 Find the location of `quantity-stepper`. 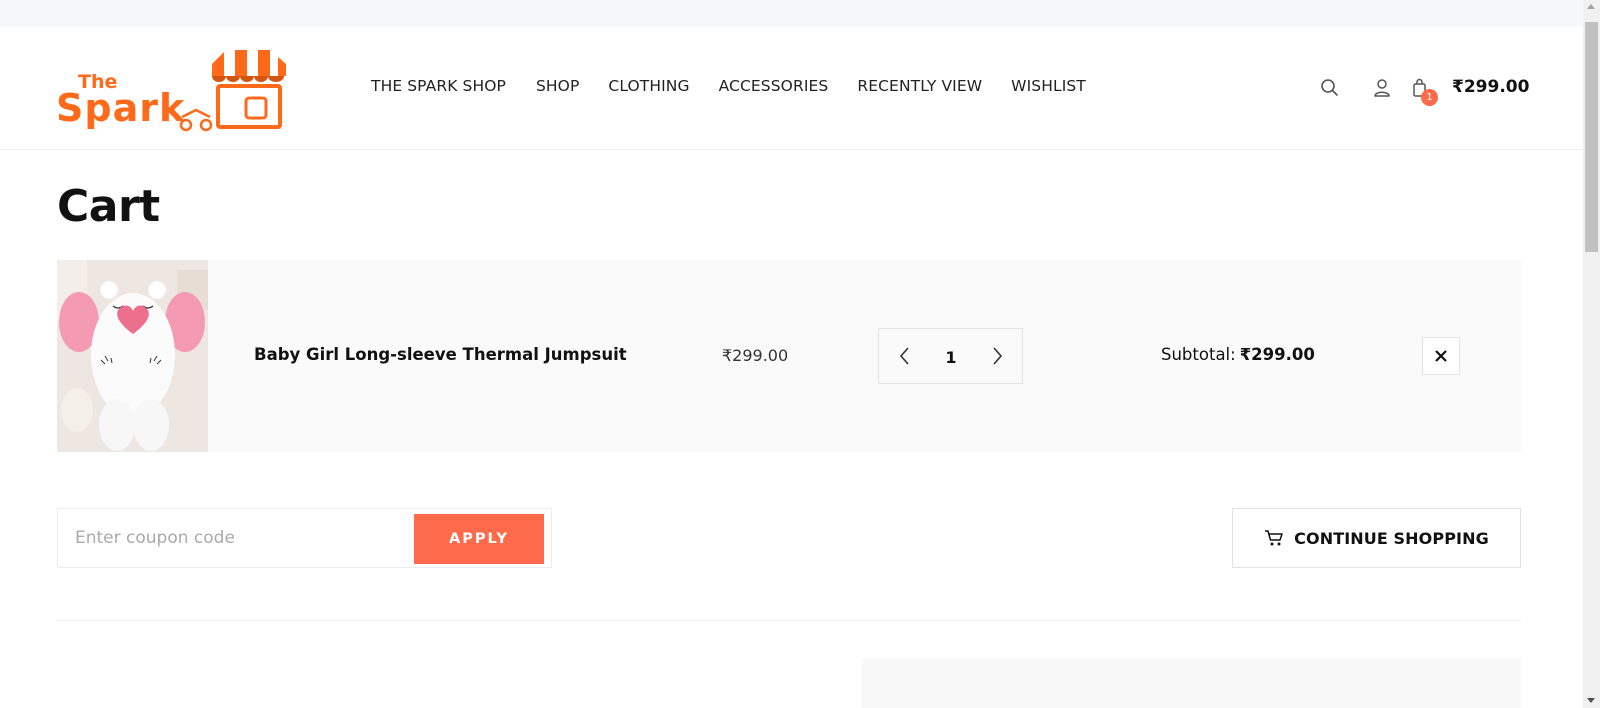

quantity-stepper is located at coordinates (950, 356).